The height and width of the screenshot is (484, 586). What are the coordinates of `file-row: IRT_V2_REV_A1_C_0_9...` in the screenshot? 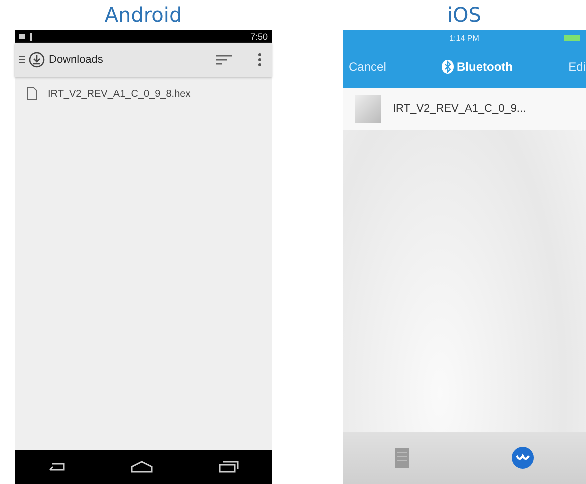 It's located at (464, 109).